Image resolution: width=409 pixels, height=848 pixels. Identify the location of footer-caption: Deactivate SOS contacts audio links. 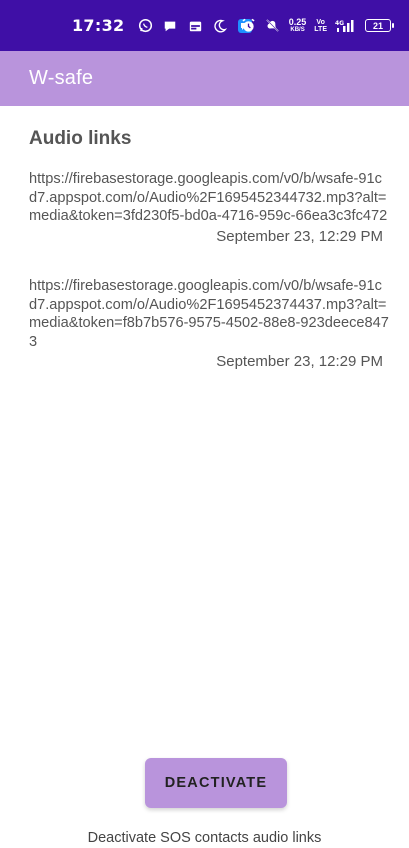
(204, 838).